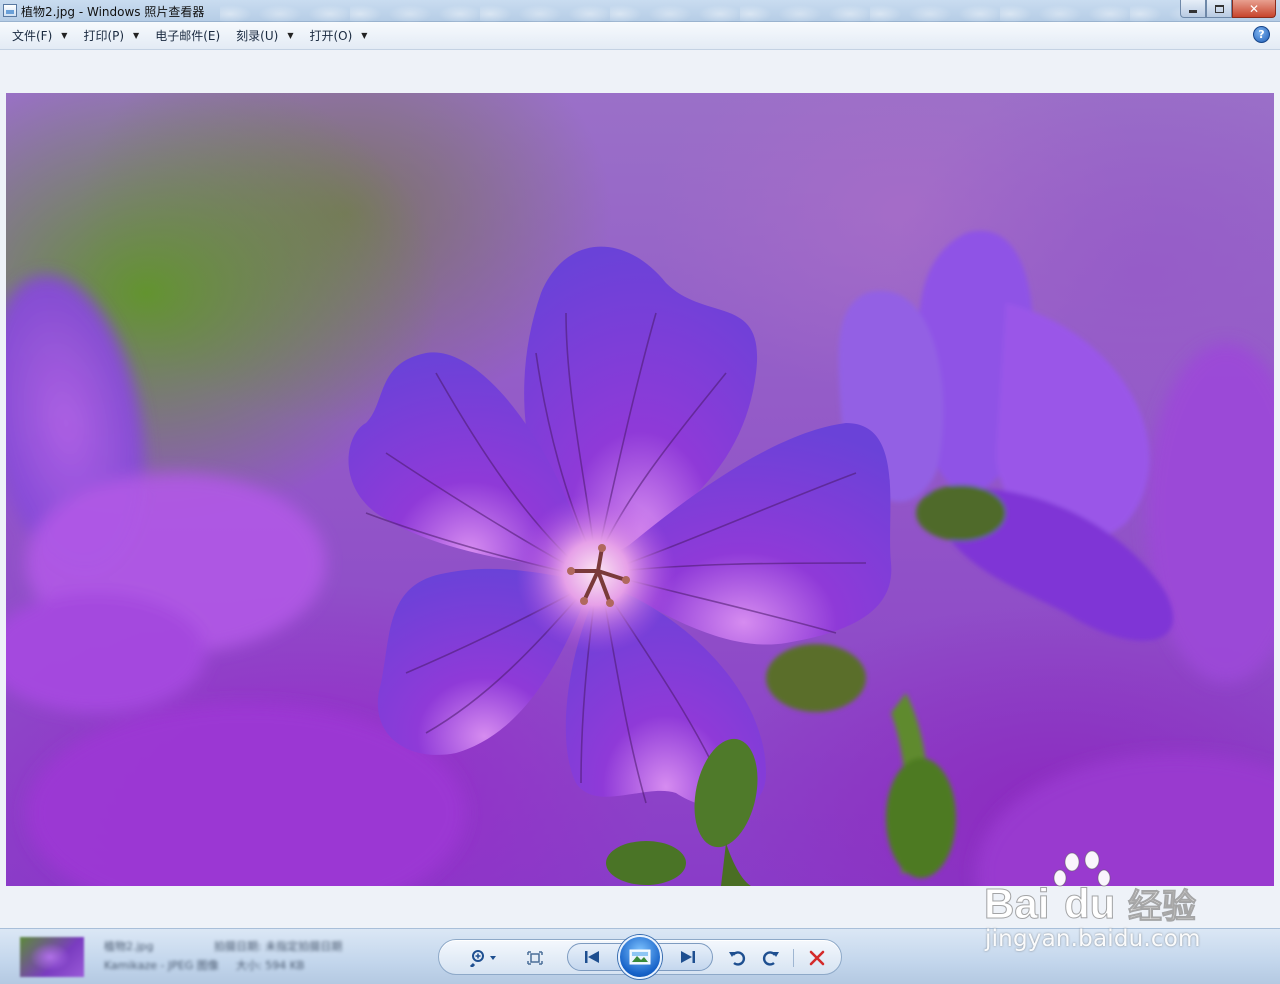  I want to click on zoom-icon, so click(483, 958).